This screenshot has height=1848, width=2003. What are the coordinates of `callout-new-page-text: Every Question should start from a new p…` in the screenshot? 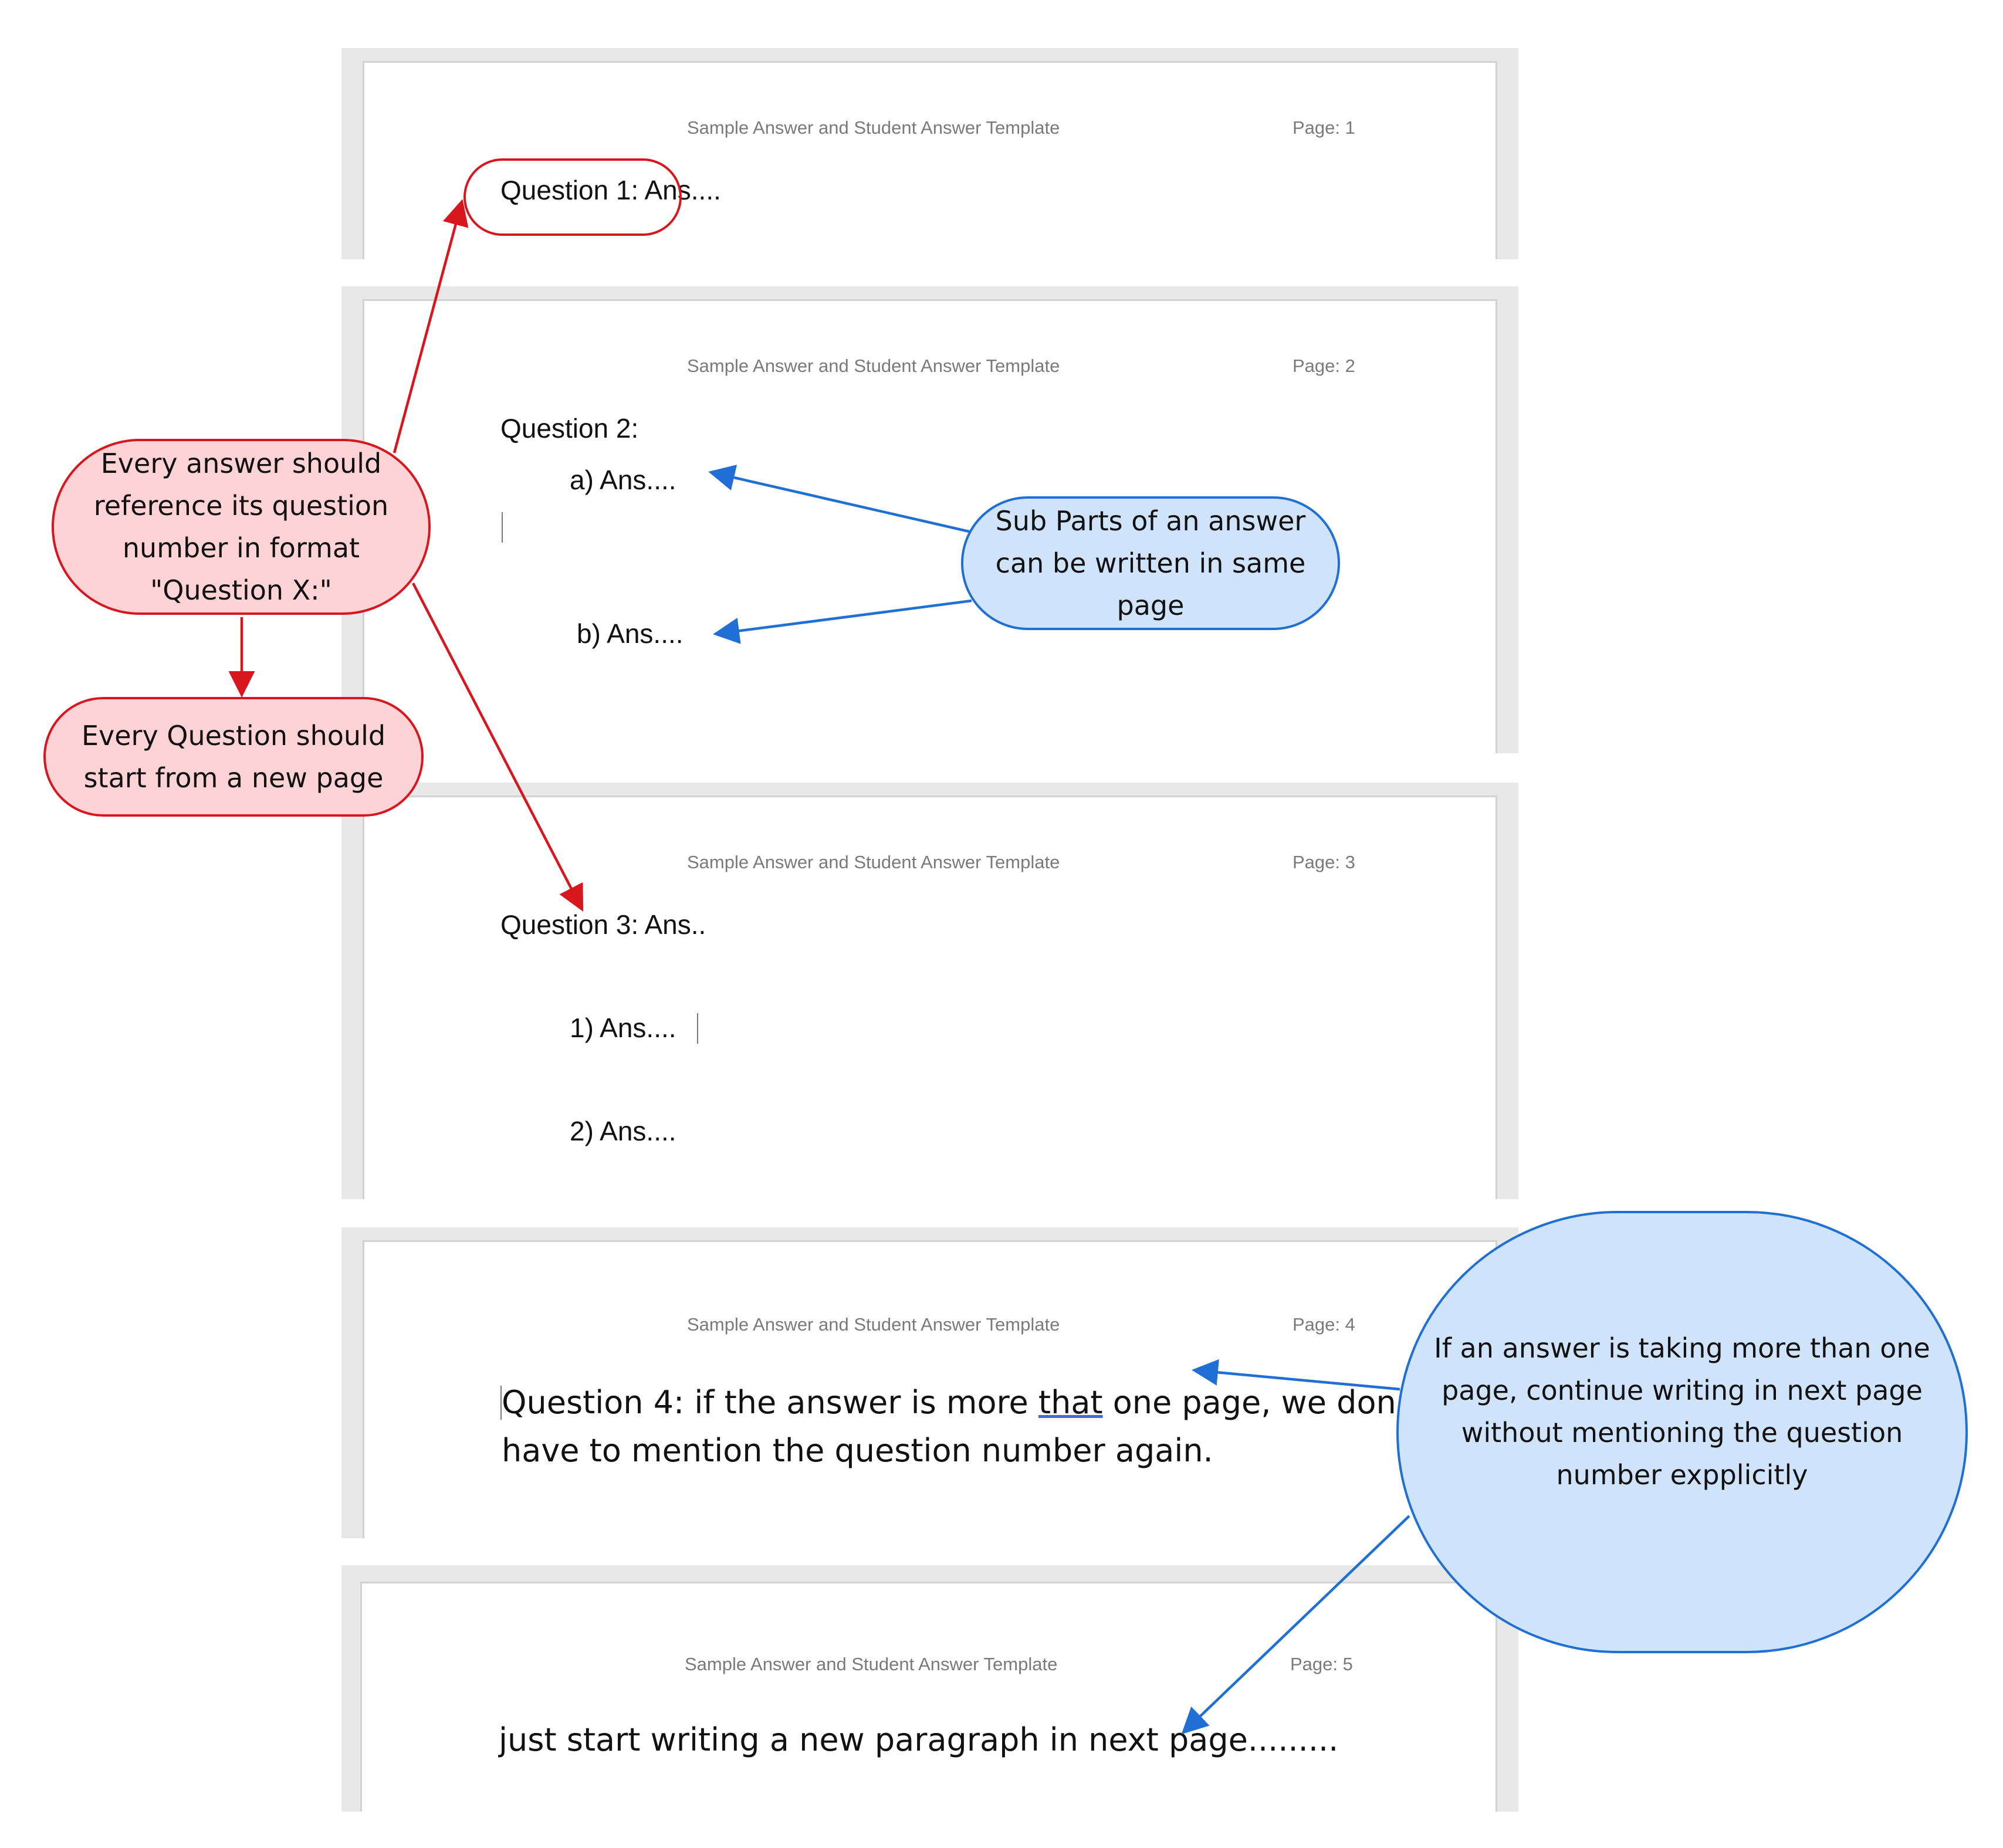 It's located at (234, 757).